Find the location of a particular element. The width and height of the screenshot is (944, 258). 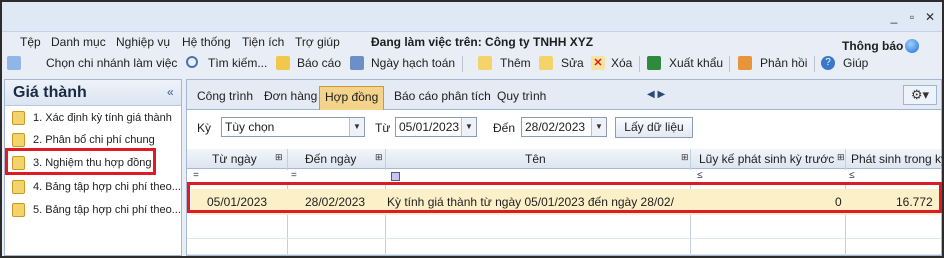

highlight-table-row is located at coordinates (564, 197).